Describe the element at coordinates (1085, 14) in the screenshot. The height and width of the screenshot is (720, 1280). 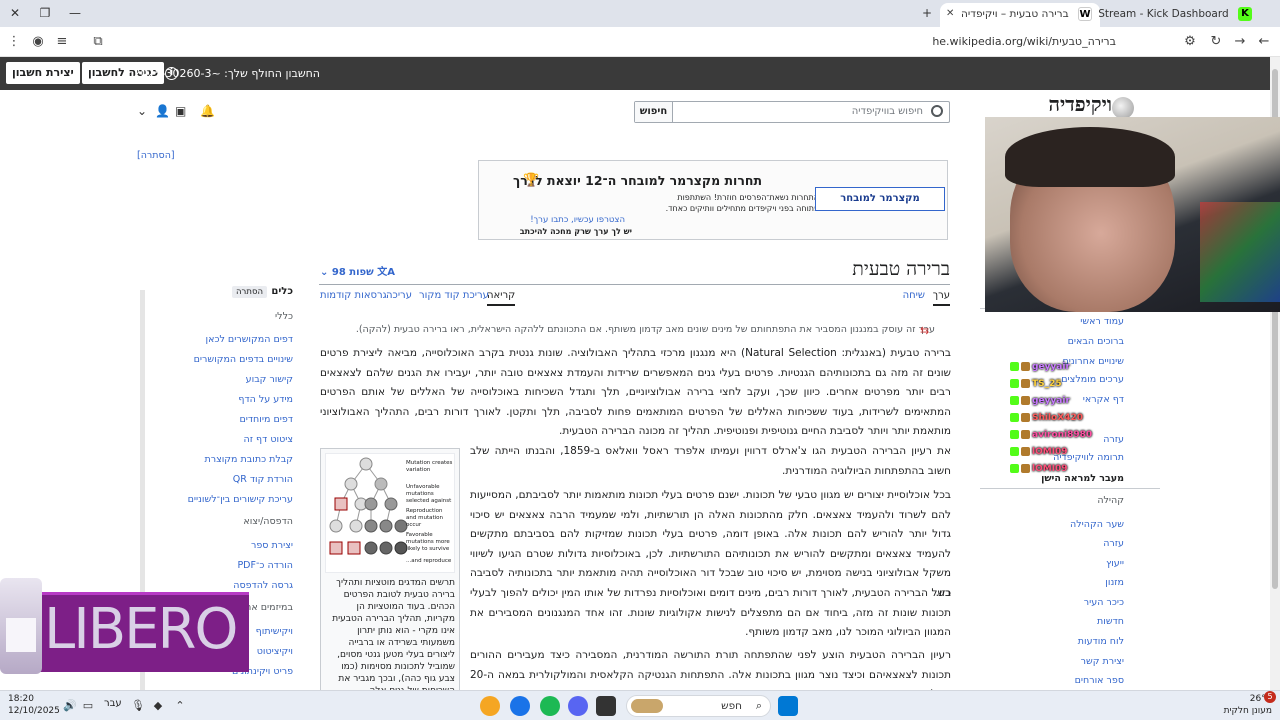
I see `wikipedia-favicon-icon: W` at that location.